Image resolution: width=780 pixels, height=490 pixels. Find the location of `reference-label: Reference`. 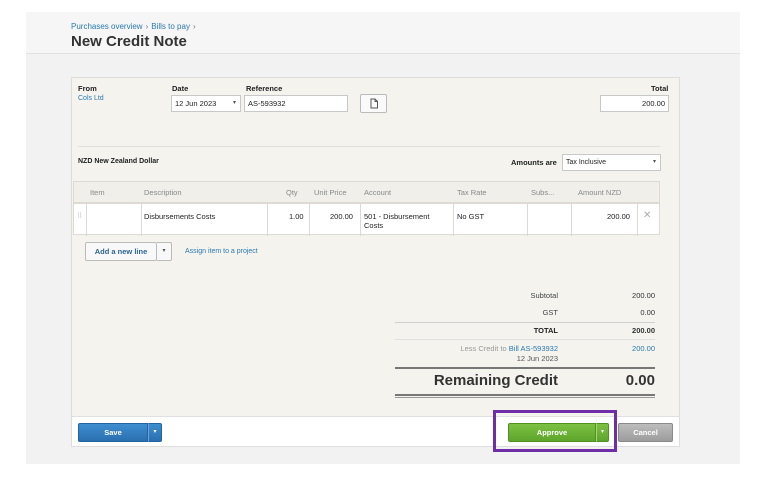

reference-label: Reference is located at coordinates (264, 88).